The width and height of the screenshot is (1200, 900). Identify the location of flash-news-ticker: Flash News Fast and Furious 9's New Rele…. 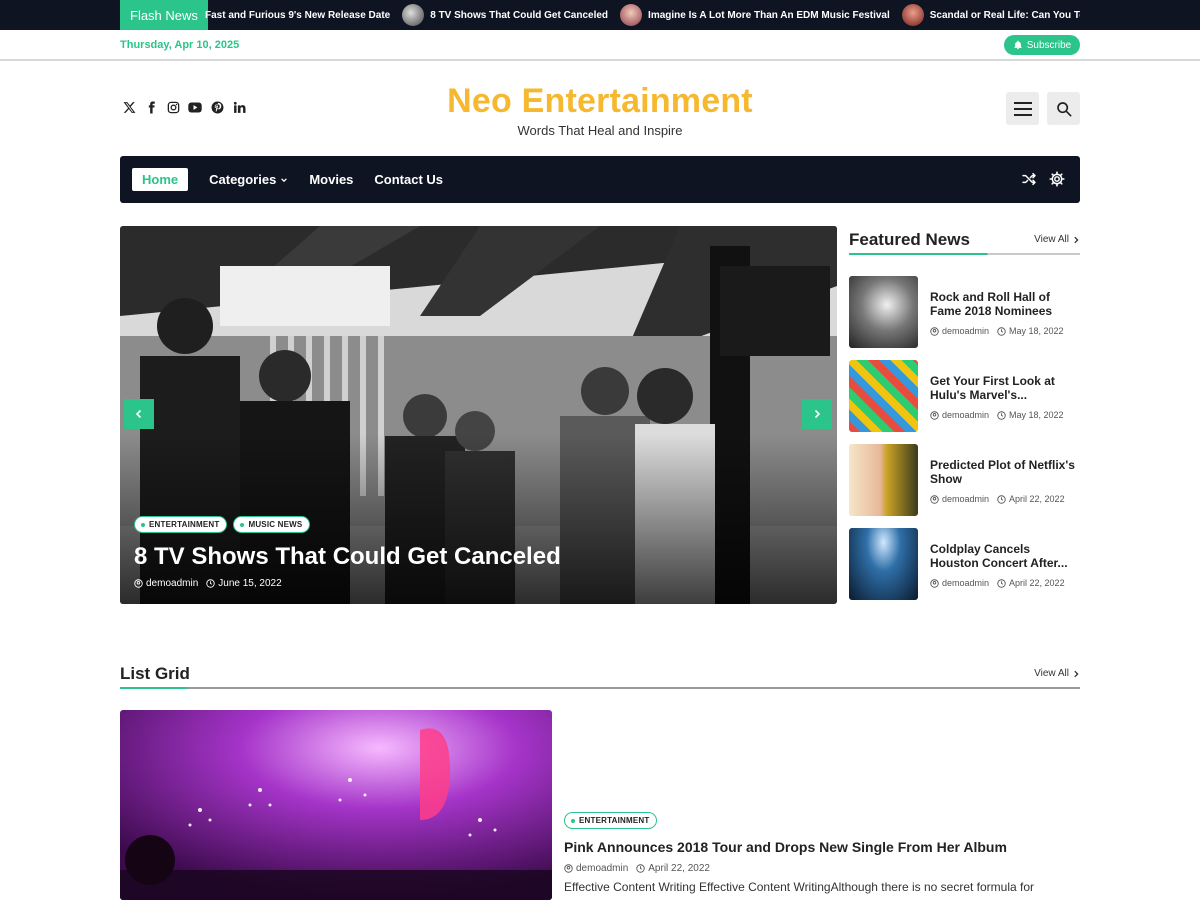
(600, 15).